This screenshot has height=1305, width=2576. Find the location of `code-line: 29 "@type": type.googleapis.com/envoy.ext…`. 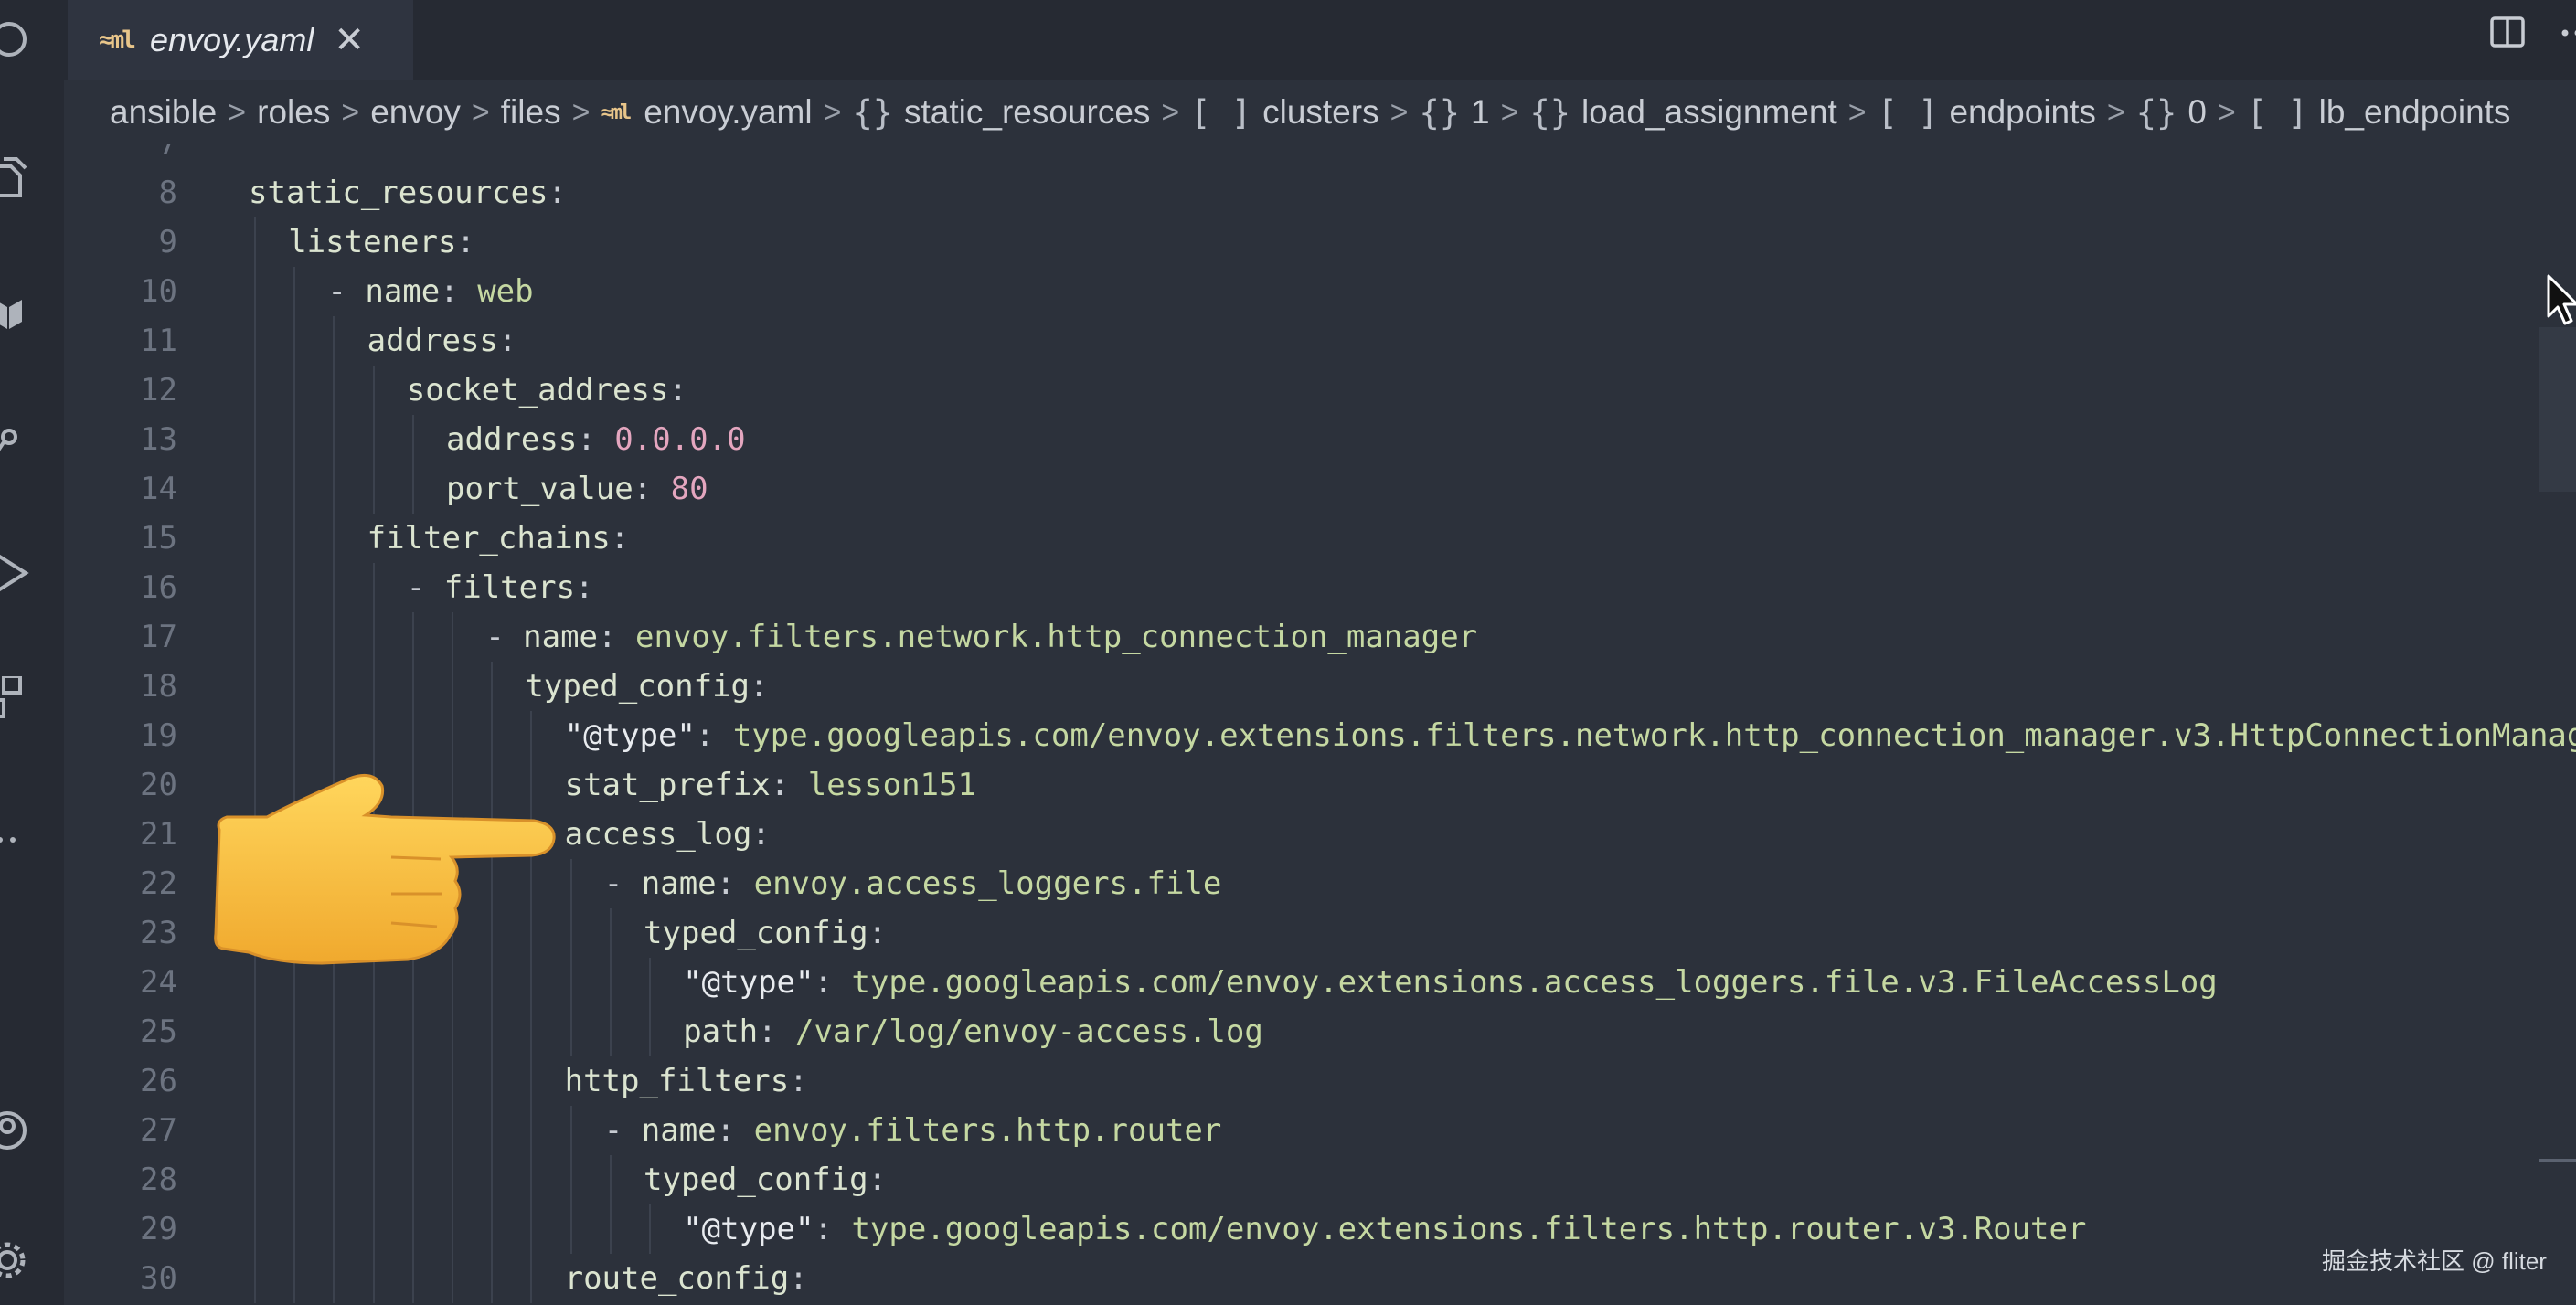

code-line: 29 "@type": type.googleapis.com/envoy.ext… is located at coordinates (1307, 1229).